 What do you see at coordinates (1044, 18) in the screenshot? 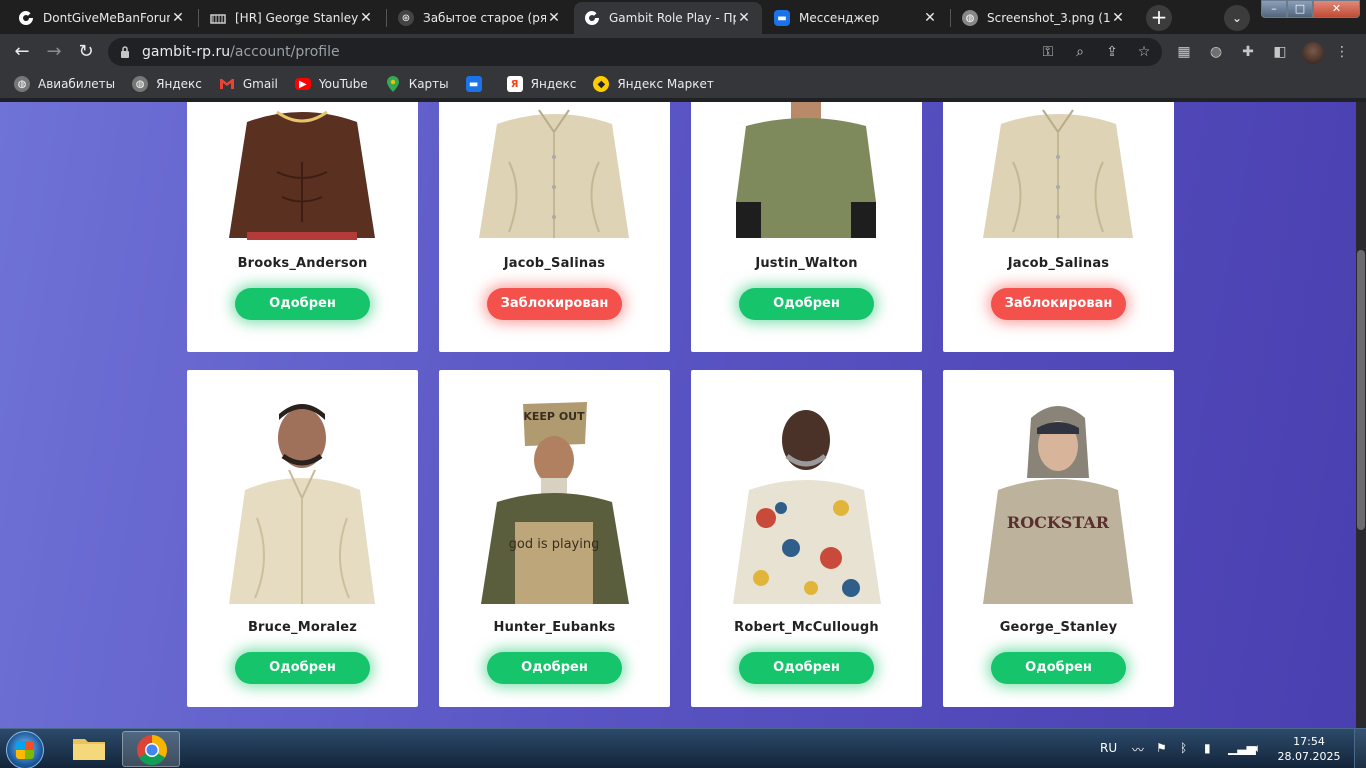
I see `tab-screenshot: ◍ Screenshot_3.png (120 ✕` at bounding box center [1044, 18].